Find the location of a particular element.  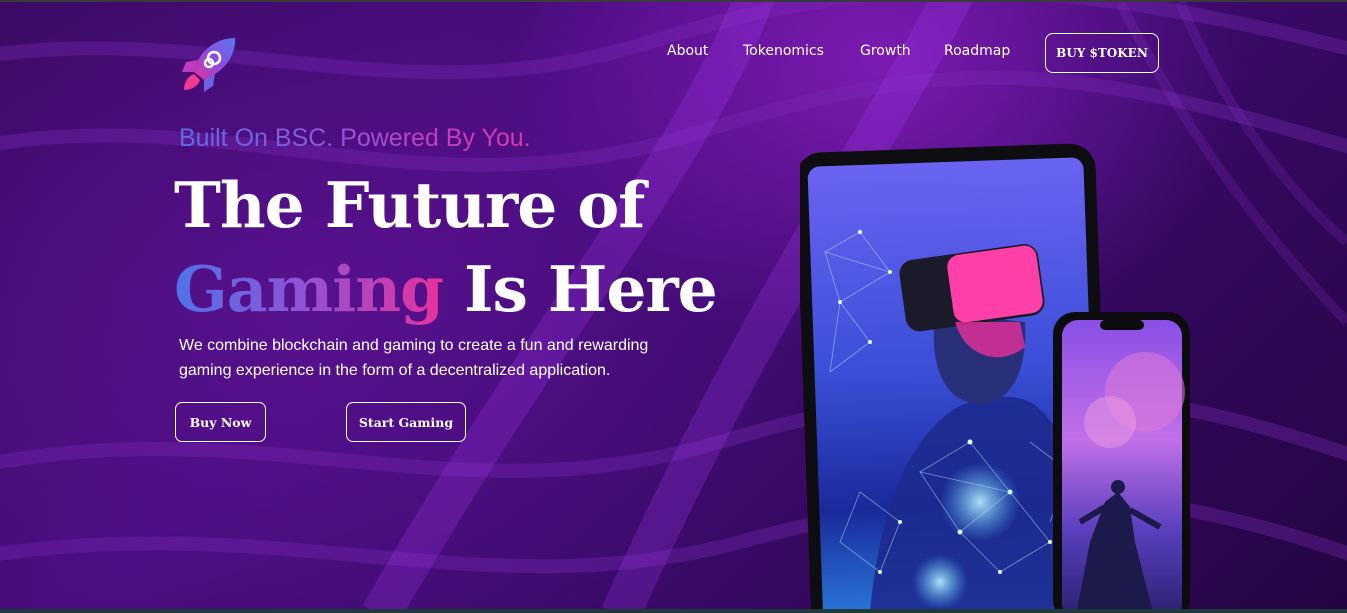

bottom-strip is located at coordinates (673, 611).